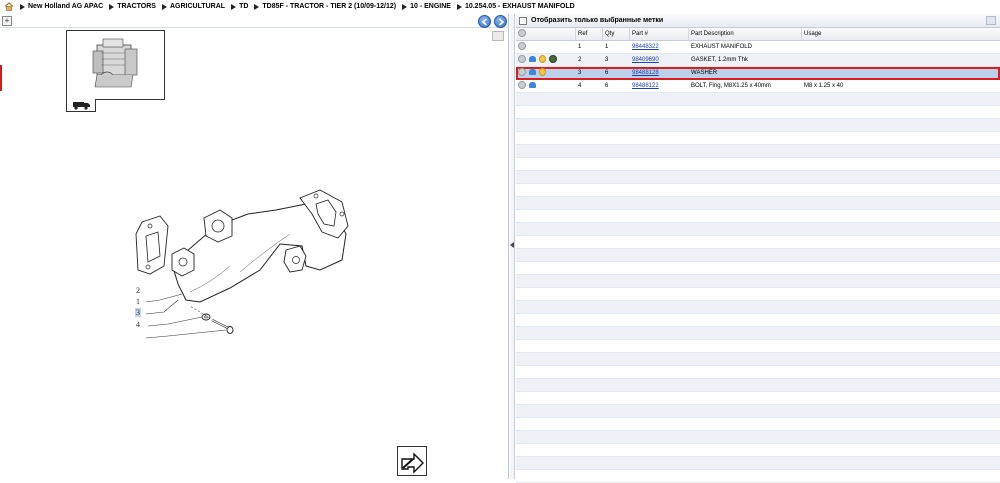 The image size is (1000, 483). I want to click on cell-part-number-link: 98409690, so click(659, 60).